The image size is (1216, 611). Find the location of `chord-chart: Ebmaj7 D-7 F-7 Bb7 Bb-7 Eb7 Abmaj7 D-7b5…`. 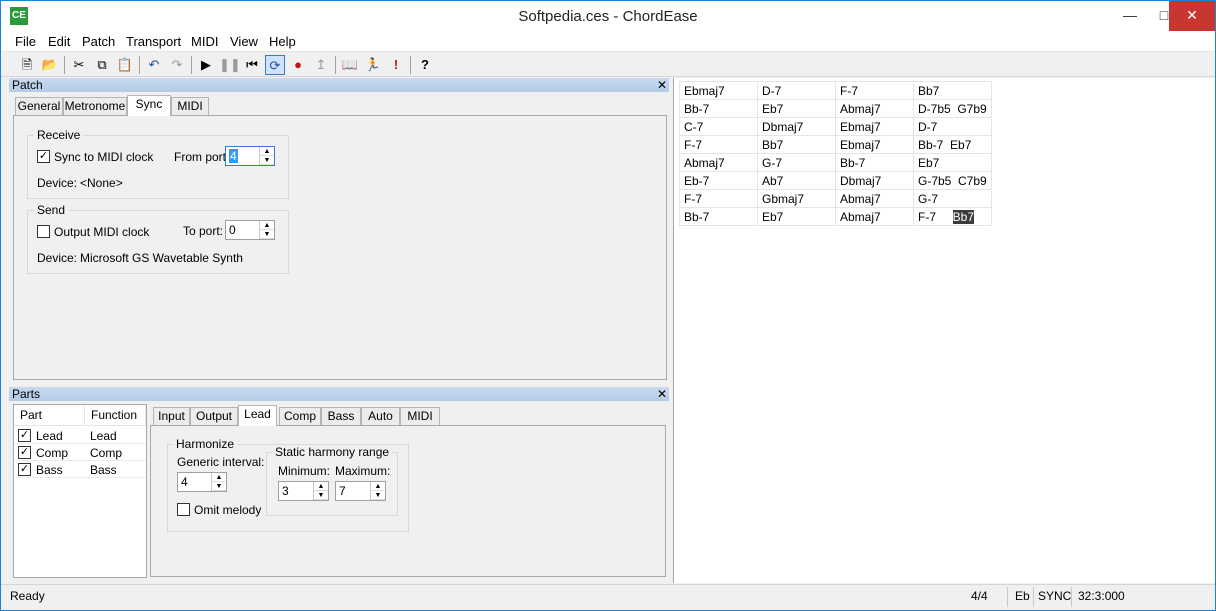

chord-chart: Ebmaj7 D-7 F-7 Bb7 Bb-7 Eb7 Abmaj7 D-7b5… is located at coordinates (835, 153).